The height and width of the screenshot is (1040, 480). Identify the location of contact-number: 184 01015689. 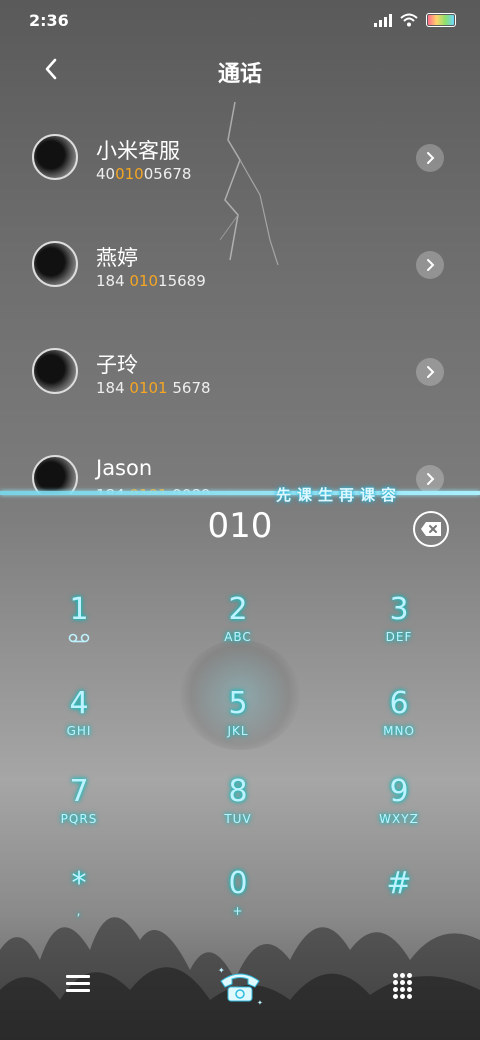
(151, 281).